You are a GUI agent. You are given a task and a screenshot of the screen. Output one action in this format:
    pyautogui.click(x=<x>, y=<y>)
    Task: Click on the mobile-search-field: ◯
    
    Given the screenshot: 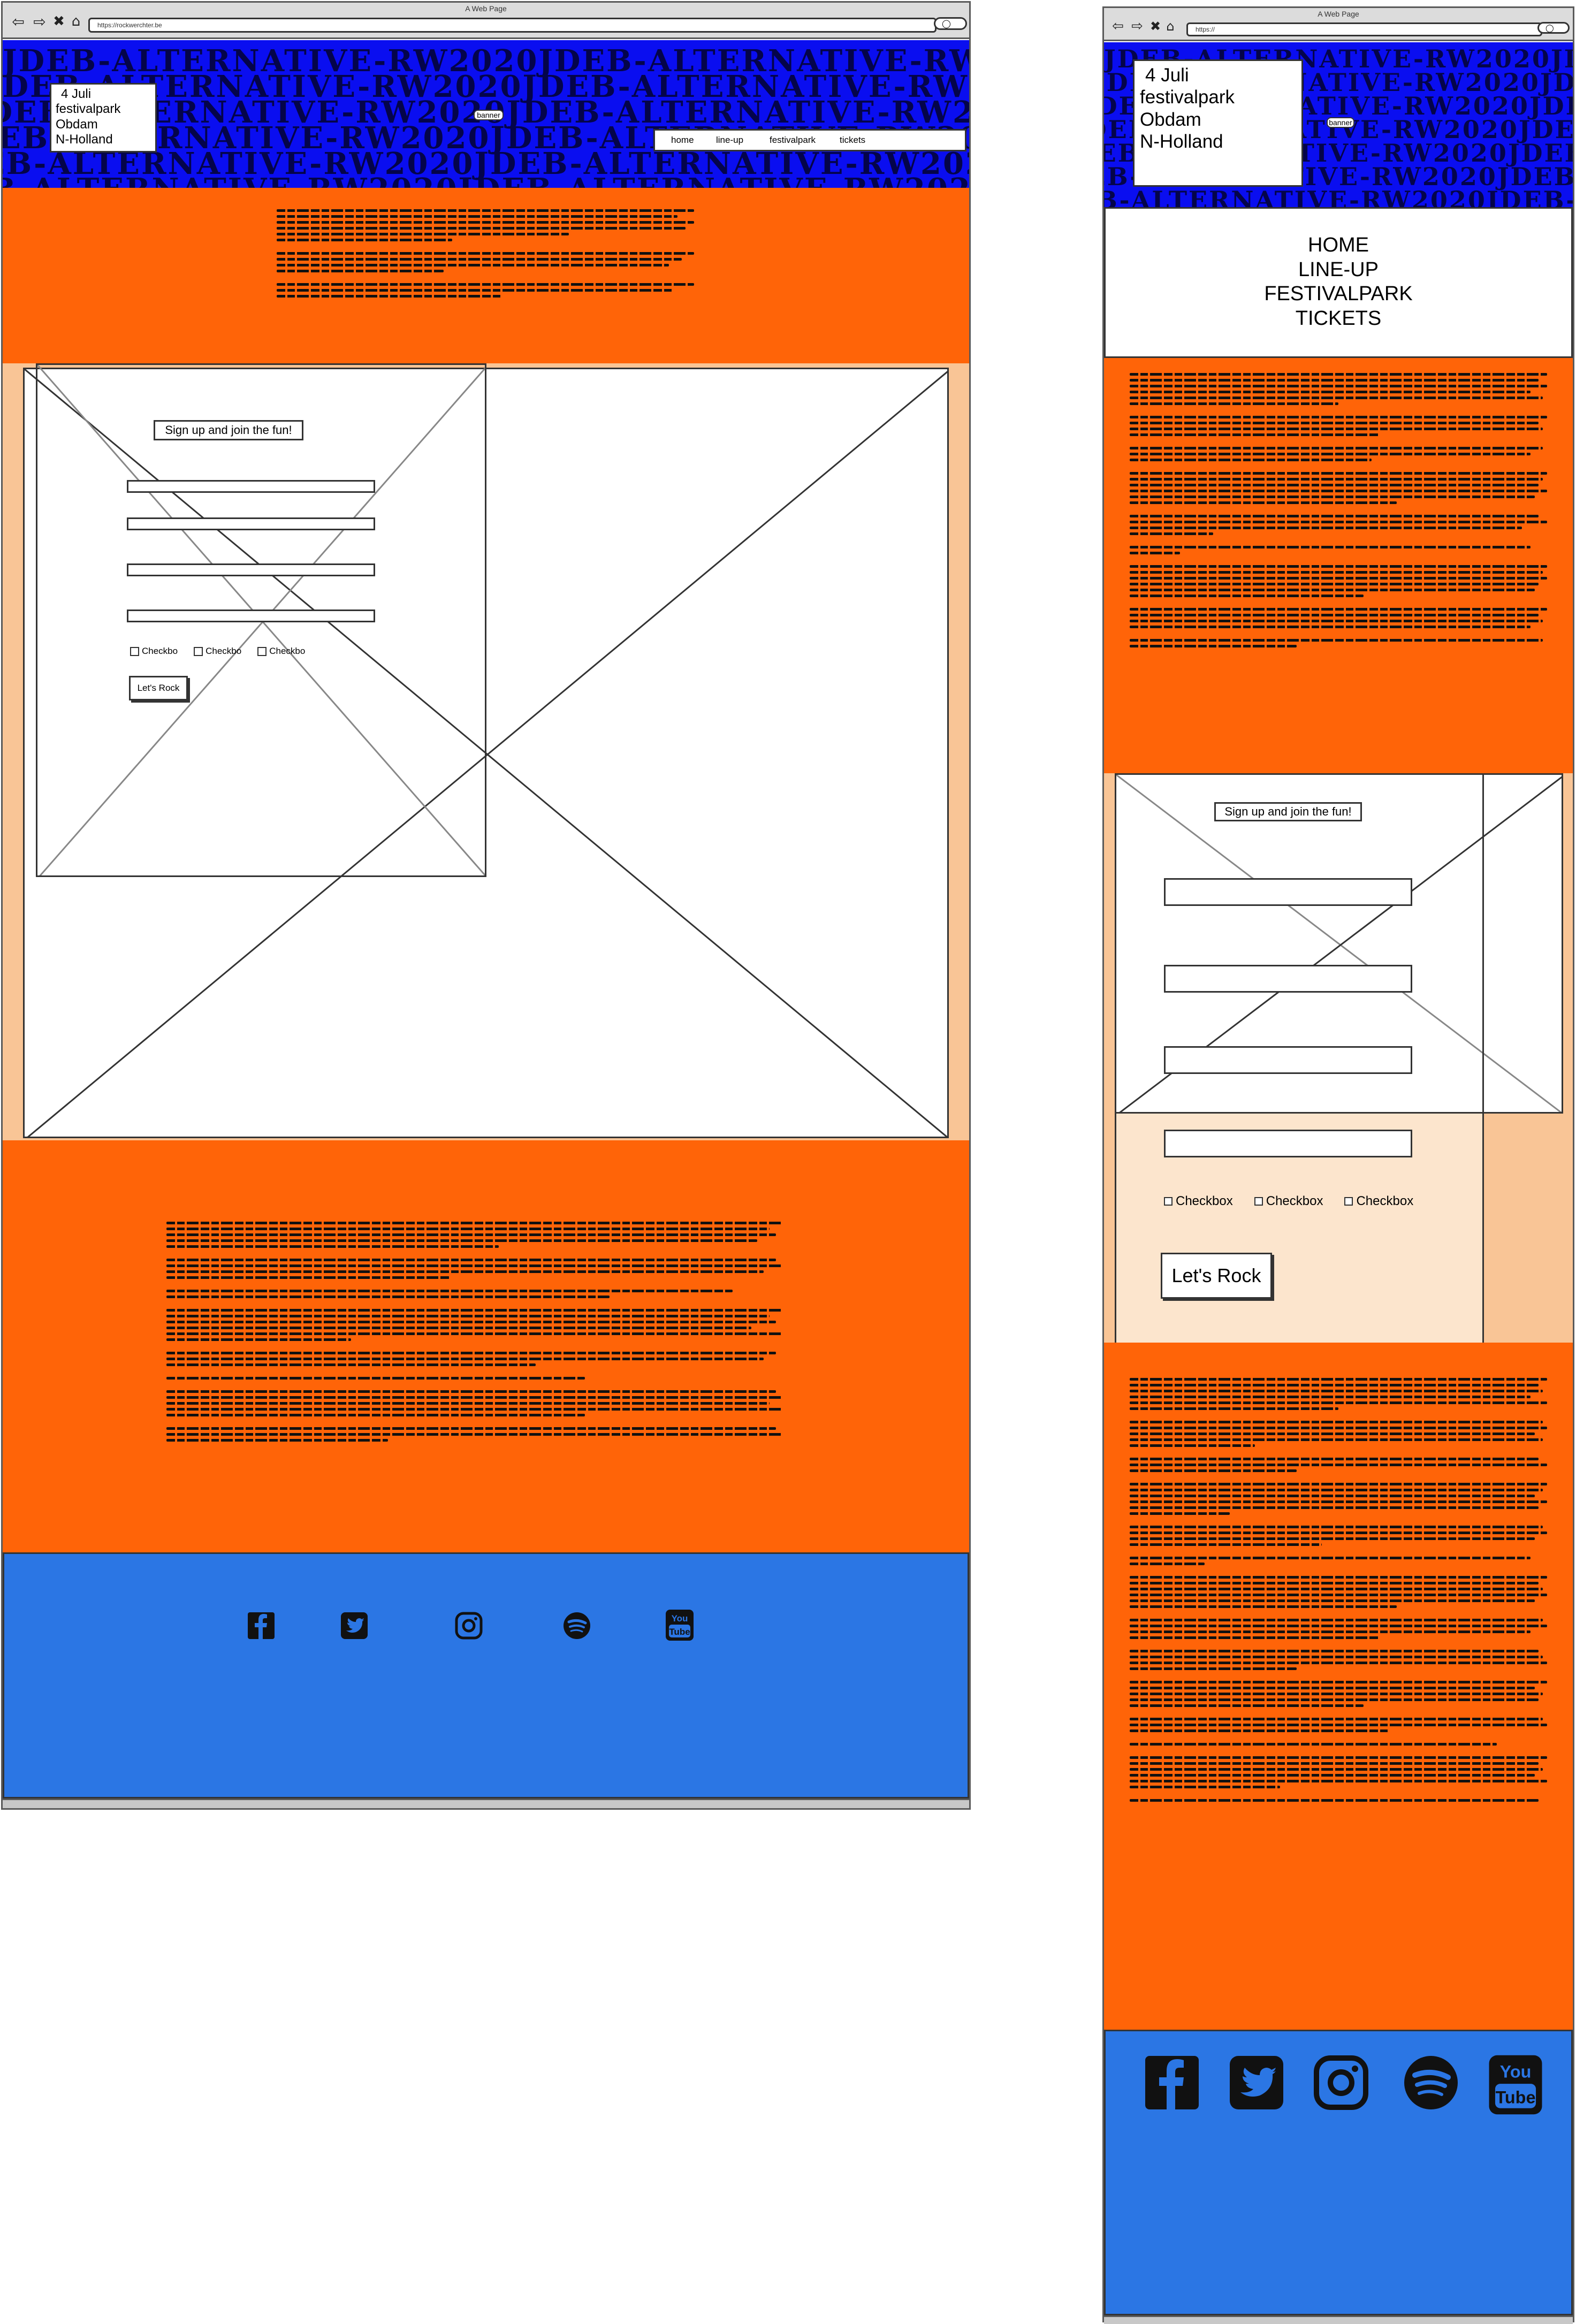 What is the action you would take?
    pyautogui.click(x=1553, y=28)
    